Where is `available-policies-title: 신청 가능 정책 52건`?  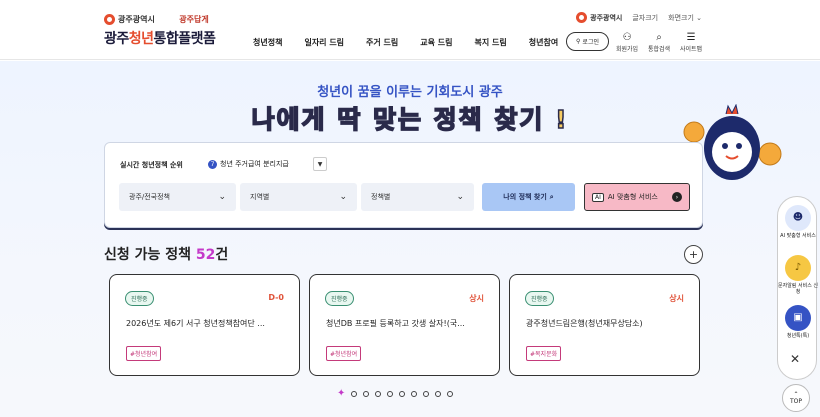
available-policies-title: 신청 가능 정책 52건 is located at coordinates (166, 255).